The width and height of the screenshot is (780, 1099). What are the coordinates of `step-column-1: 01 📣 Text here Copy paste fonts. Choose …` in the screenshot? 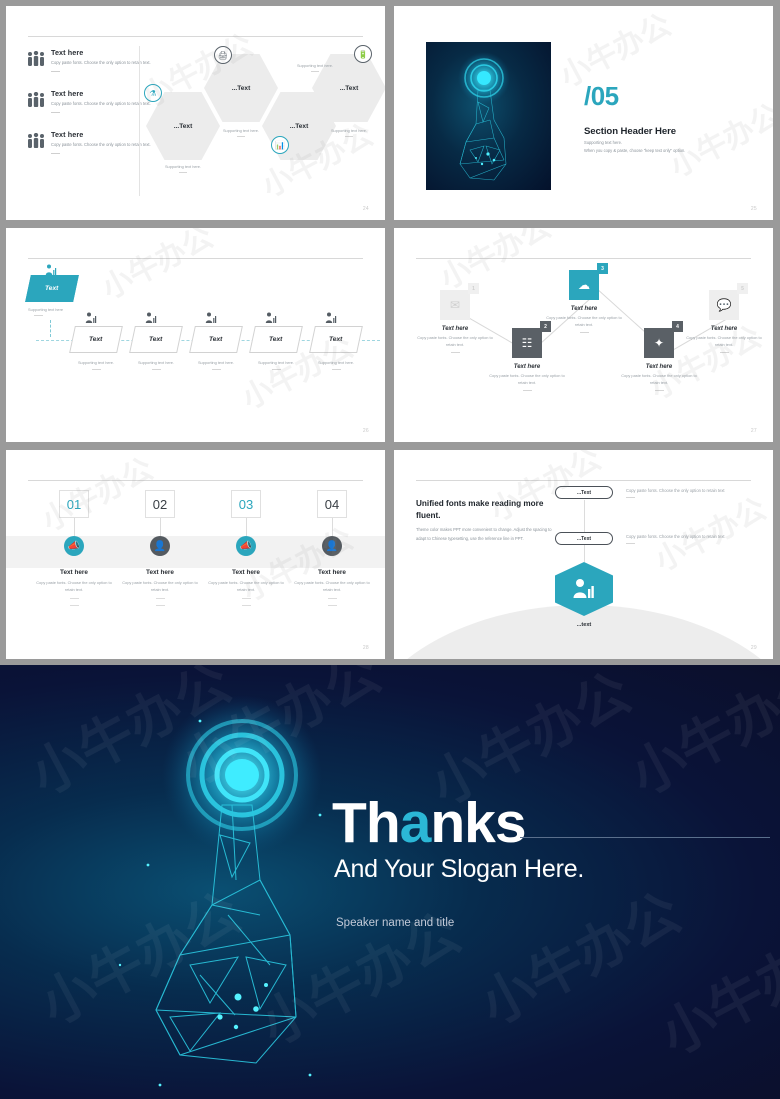 It's located at (74, 548).